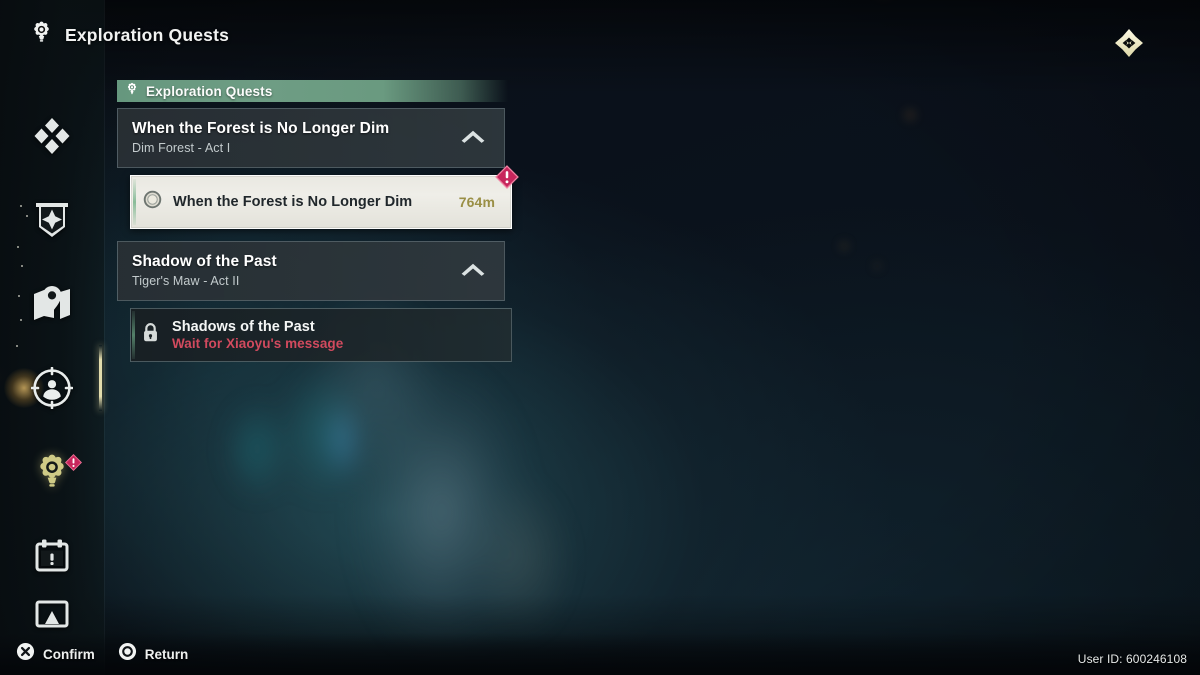 The width and height of the screenshot is (1200, 675). I want to click on quest-item-selected: When the Forest is No Longer Dim 764m, so click(324, 197).